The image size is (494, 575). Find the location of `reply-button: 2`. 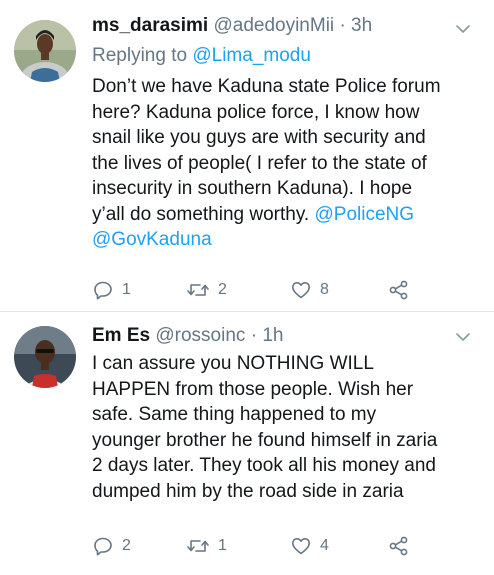

reply-button: 2 is located at coordinates (111, 546).